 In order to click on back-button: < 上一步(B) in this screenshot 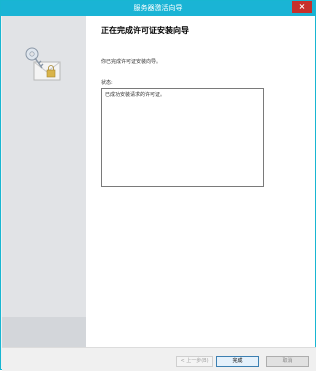, I will do `click(194, 361)`.